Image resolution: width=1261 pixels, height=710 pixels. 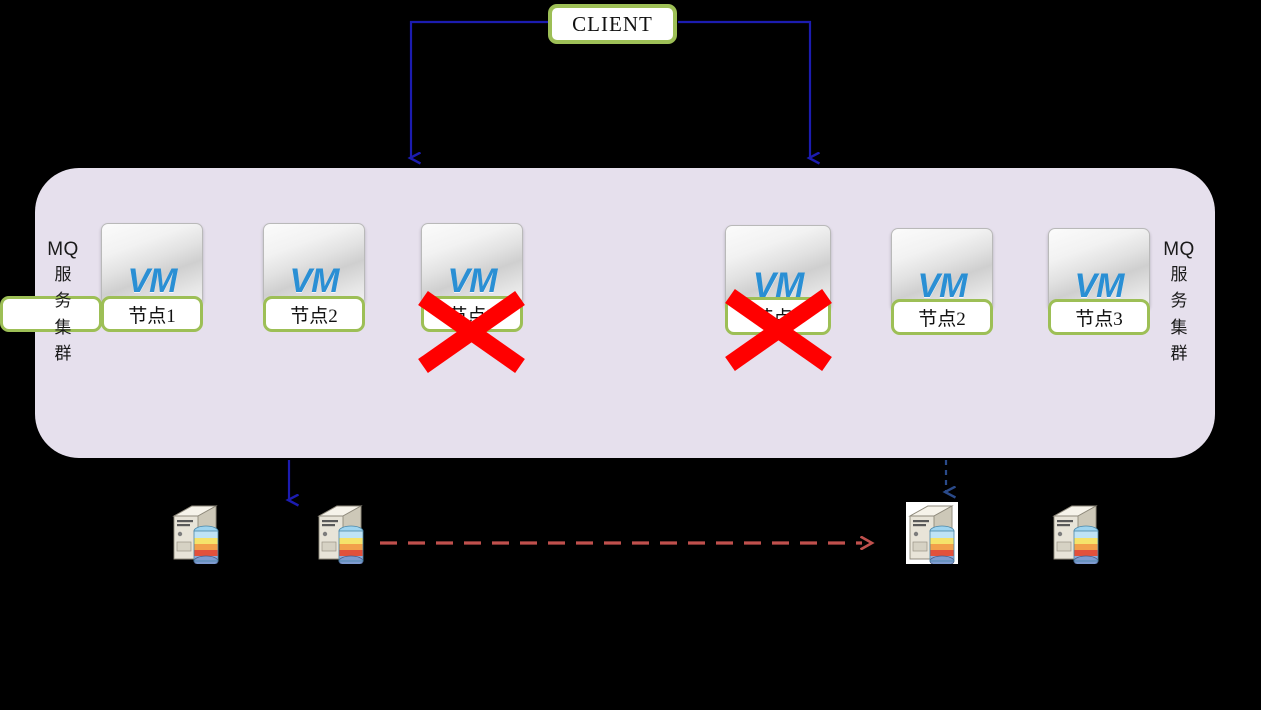 I want to click on mq-right-char-0: 服, so click(x=1179, y=274).